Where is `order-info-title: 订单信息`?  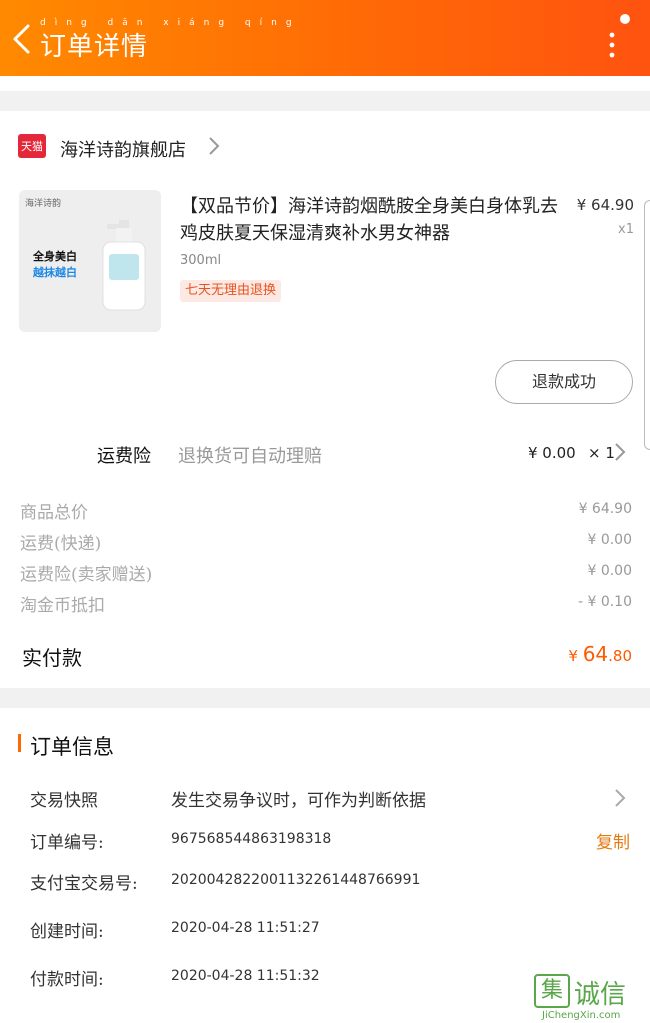
order-info-title: 订单信息 is located at coordinates (72, 747).